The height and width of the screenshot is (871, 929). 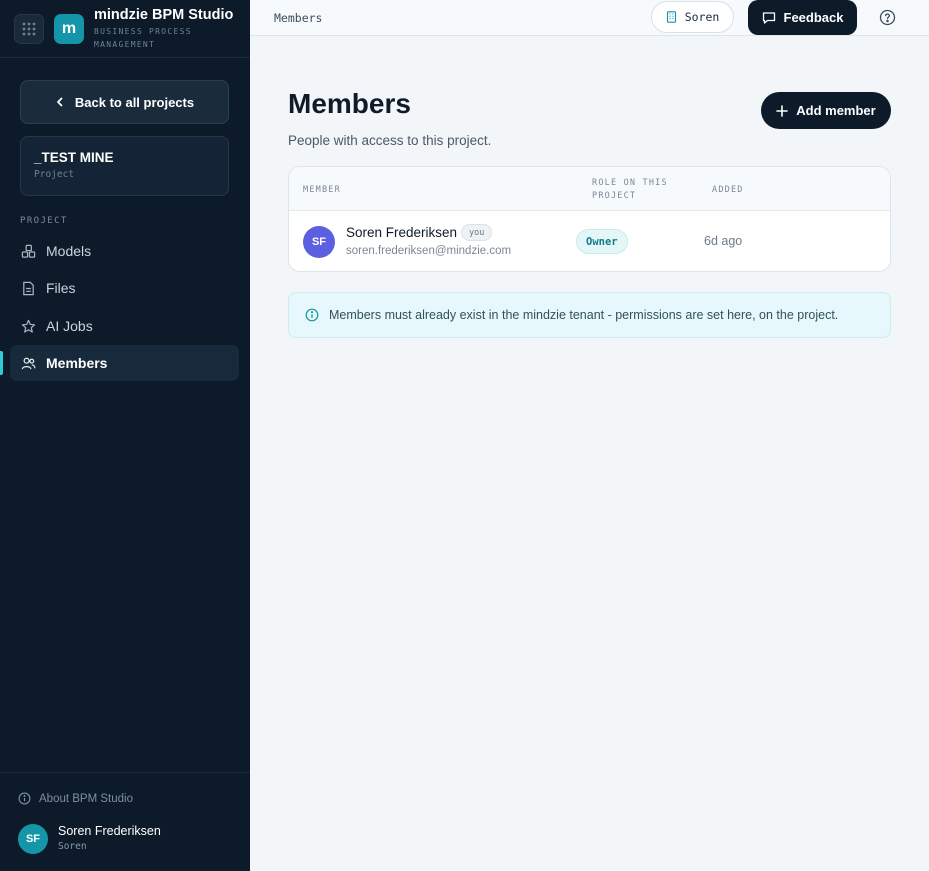 What do you see at coordinates (887, 17) in the screenshot?
I see `help-icon` at bounding box center [887, 17].